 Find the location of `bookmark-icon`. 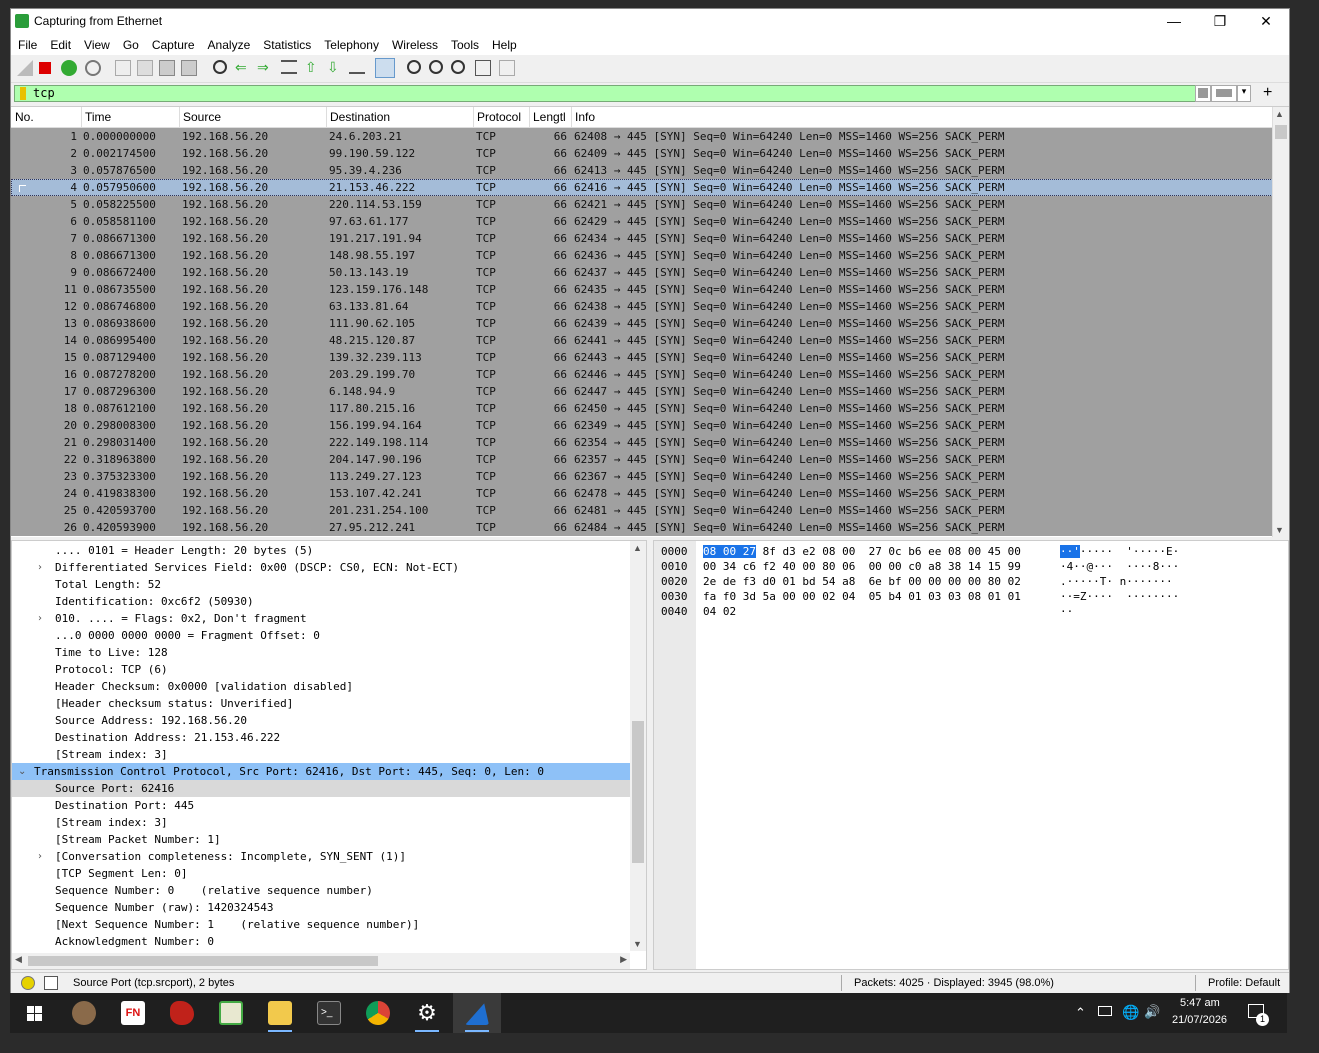

bookmark-icon is located at coordinates (23, 93).